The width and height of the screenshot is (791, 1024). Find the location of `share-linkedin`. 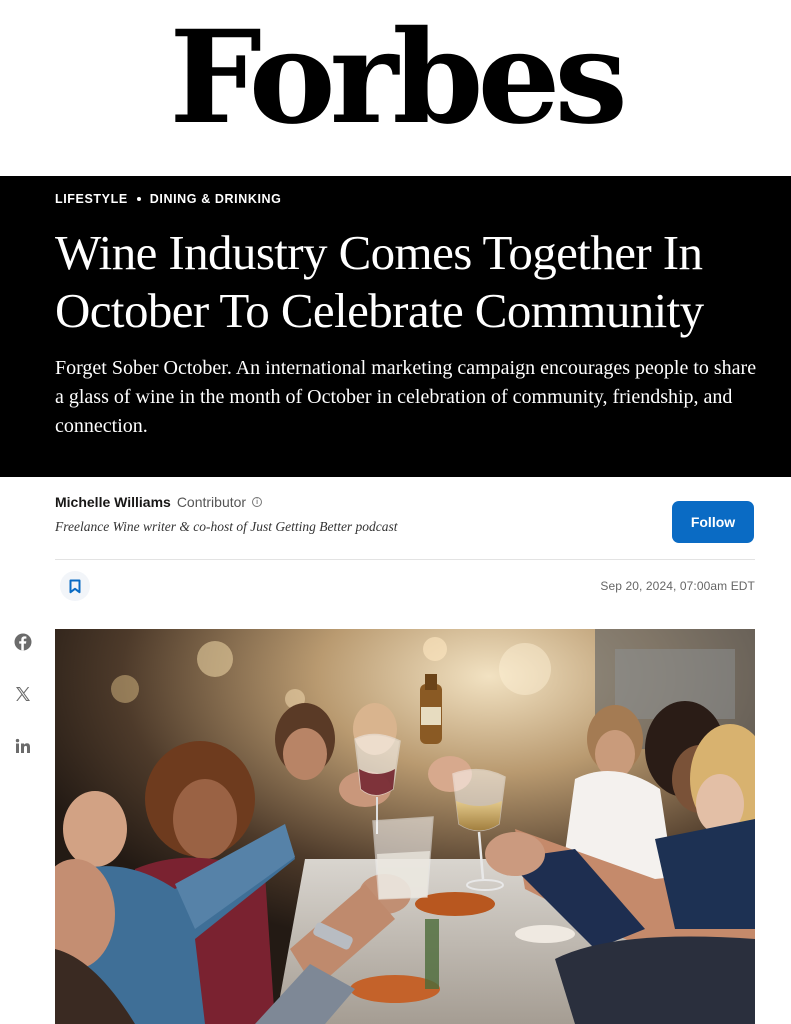

share-linkedin is located at coordinates (23, 746).